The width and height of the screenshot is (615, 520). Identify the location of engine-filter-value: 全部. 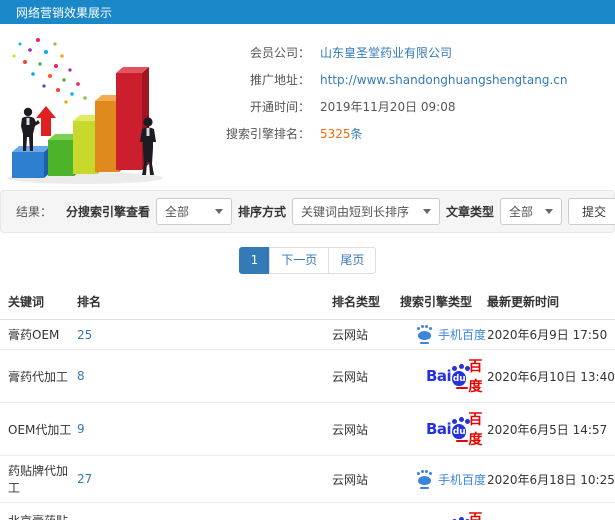
(176, 212).